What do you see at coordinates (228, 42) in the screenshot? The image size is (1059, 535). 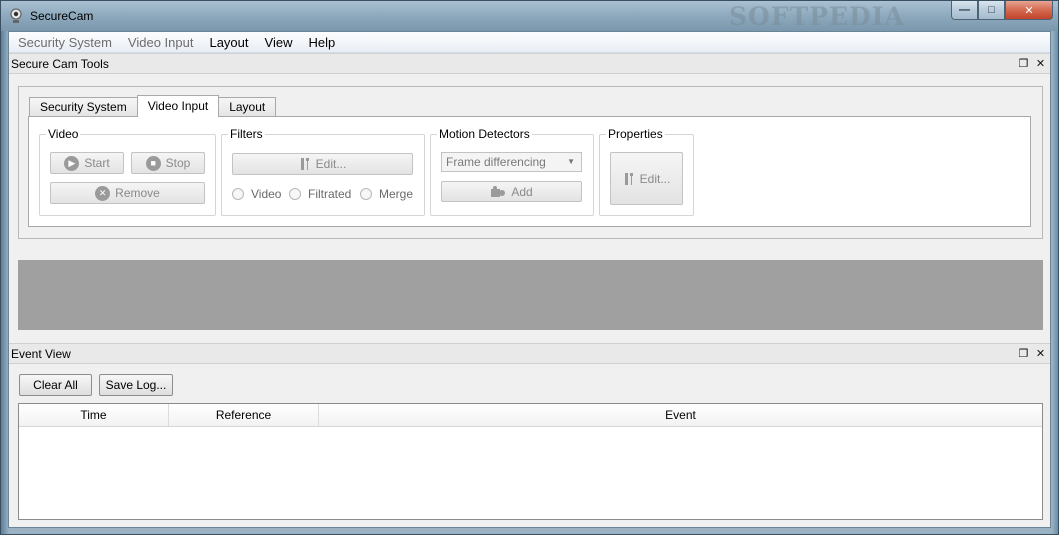 I see `menu-layout: Layout` at bounding box center [228, 42].